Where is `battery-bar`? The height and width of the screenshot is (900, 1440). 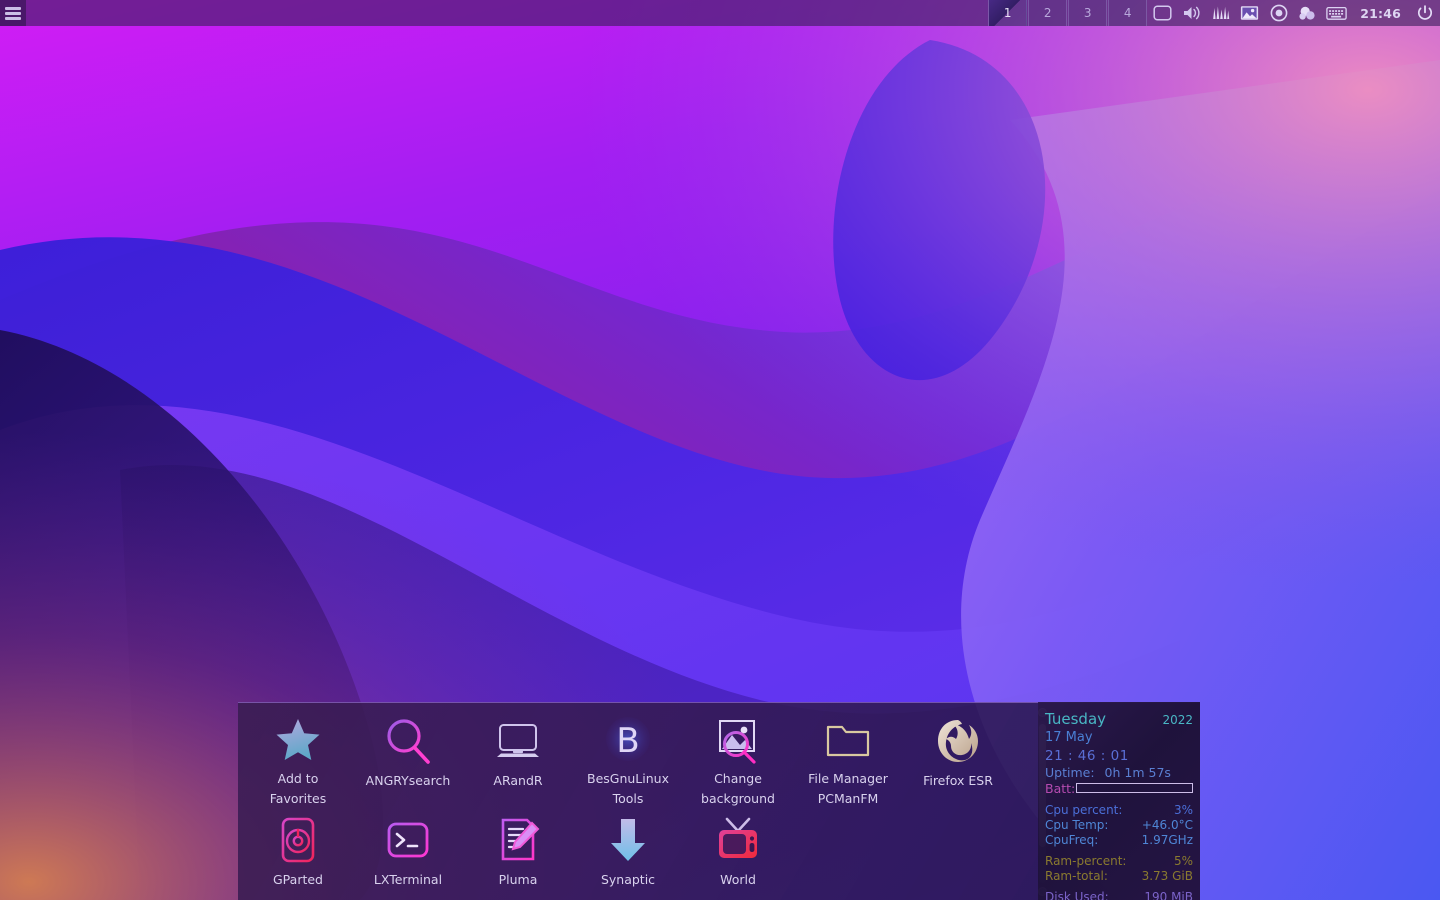
battery-bar is located at coordinates (1134, 788).